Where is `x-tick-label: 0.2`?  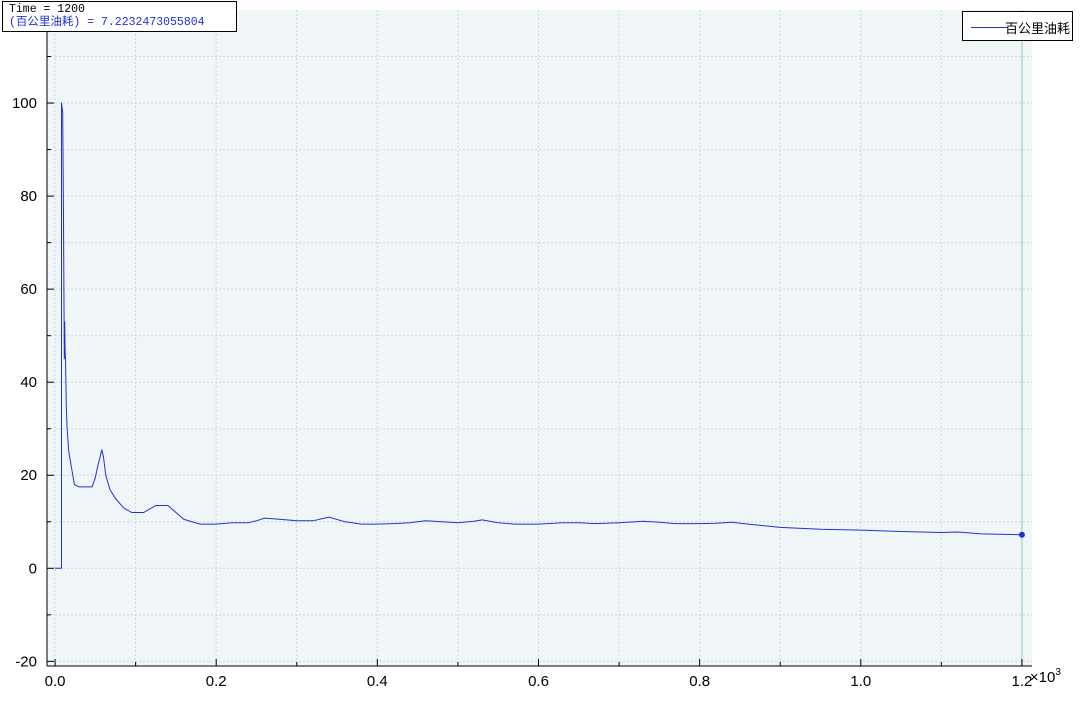 x-tick-label: 0.2 is located at coordinates (216, 681).